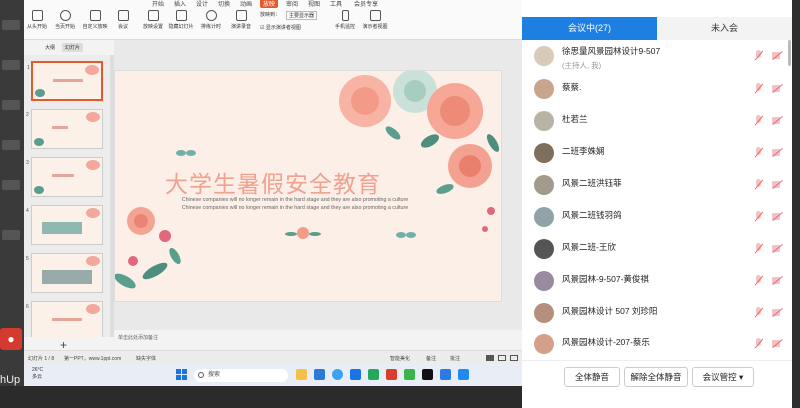  Describe the element at coordinates (64, 177) in the screenshot. I see `slide-thumbnail: 3` at that location.